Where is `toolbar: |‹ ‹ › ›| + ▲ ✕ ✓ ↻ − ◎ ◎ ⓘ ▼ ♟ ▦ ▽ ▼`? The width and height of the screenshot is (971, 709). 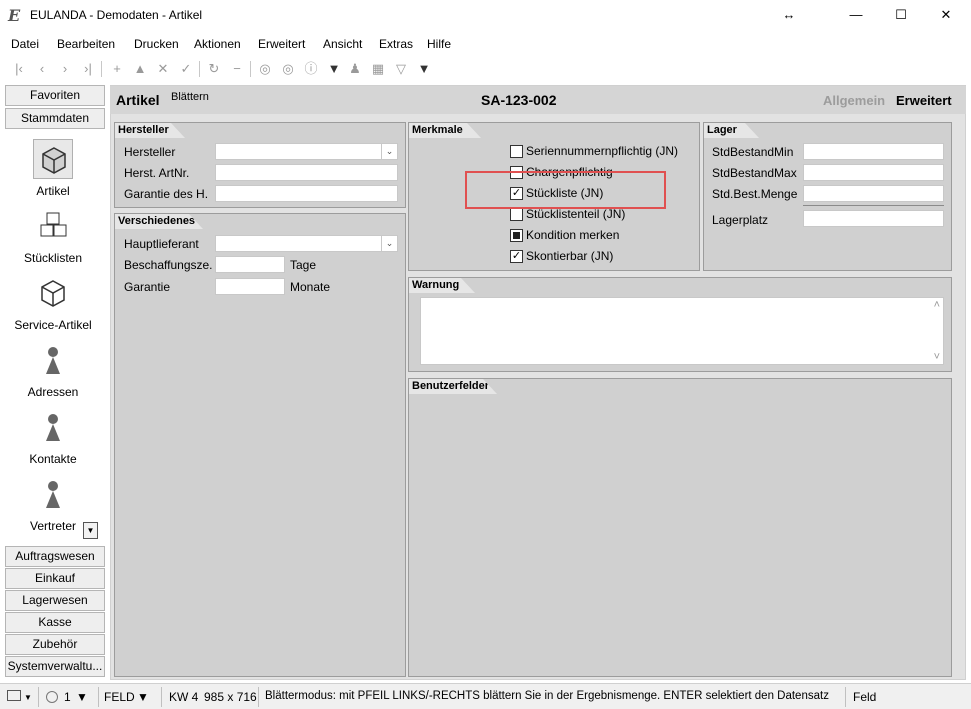 toolbar: |‹ ‹ › ›| + ▲ ✕ ✓ ↻ − ◎ ◎ ⓘ ▼ ♟ ▦ ▽ ▼ is located at coordinates (485, 69).